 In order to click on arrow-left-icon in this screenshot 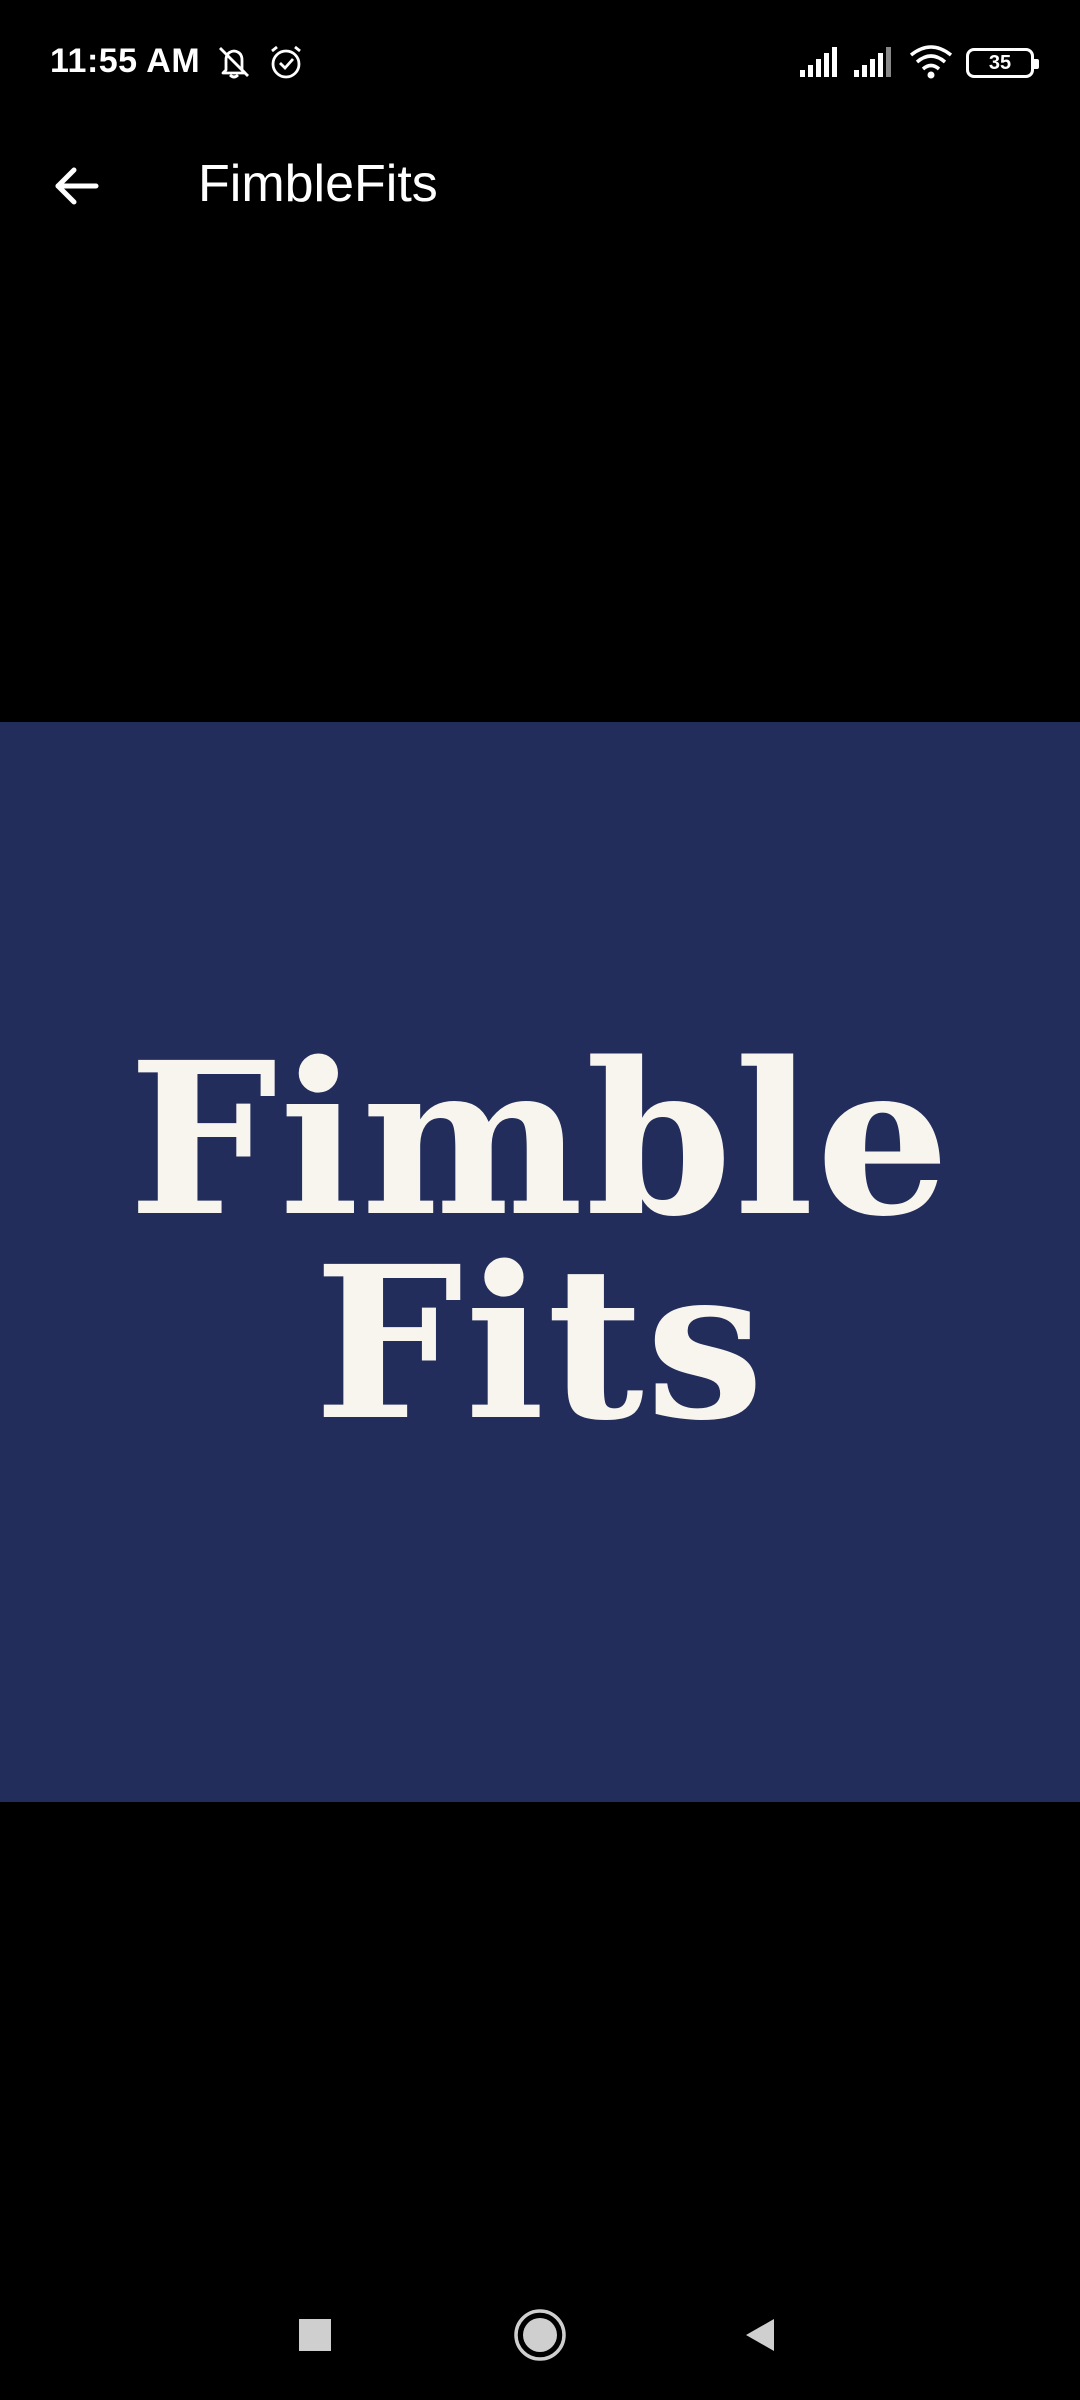, I will do `click(77, 186)`.